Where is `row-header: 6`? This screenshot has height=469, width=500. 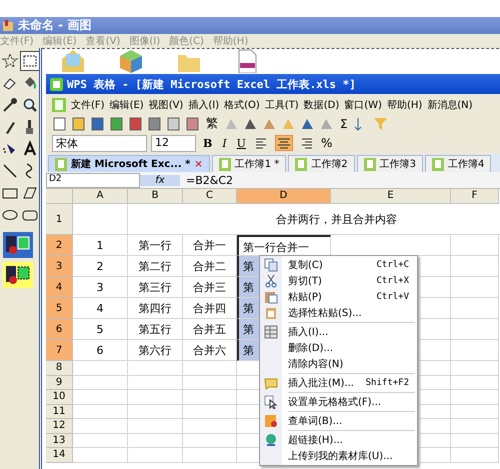
row-header: 6 is located at coordinates (59, 329).